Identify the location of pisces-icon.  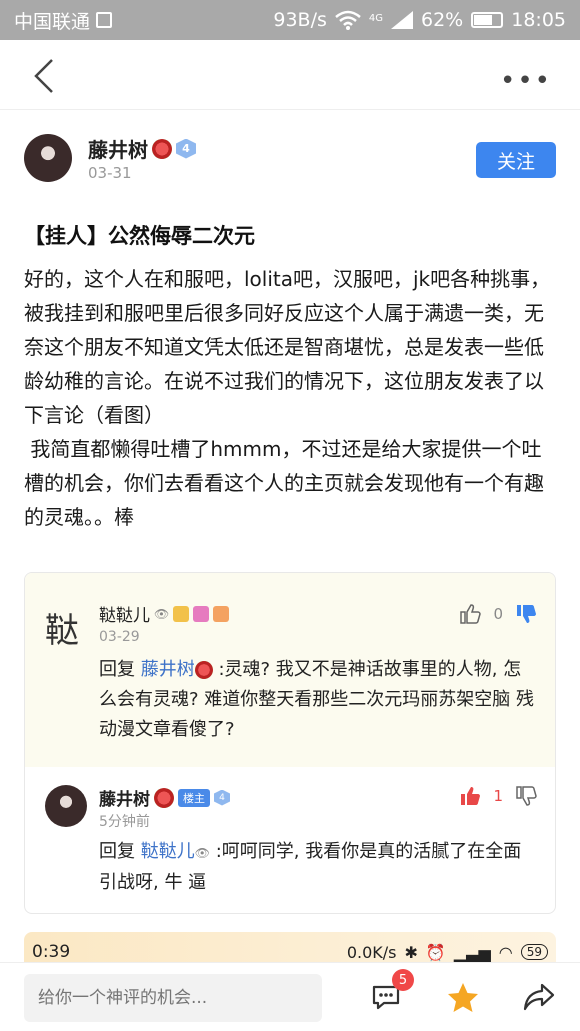
(201, 613).